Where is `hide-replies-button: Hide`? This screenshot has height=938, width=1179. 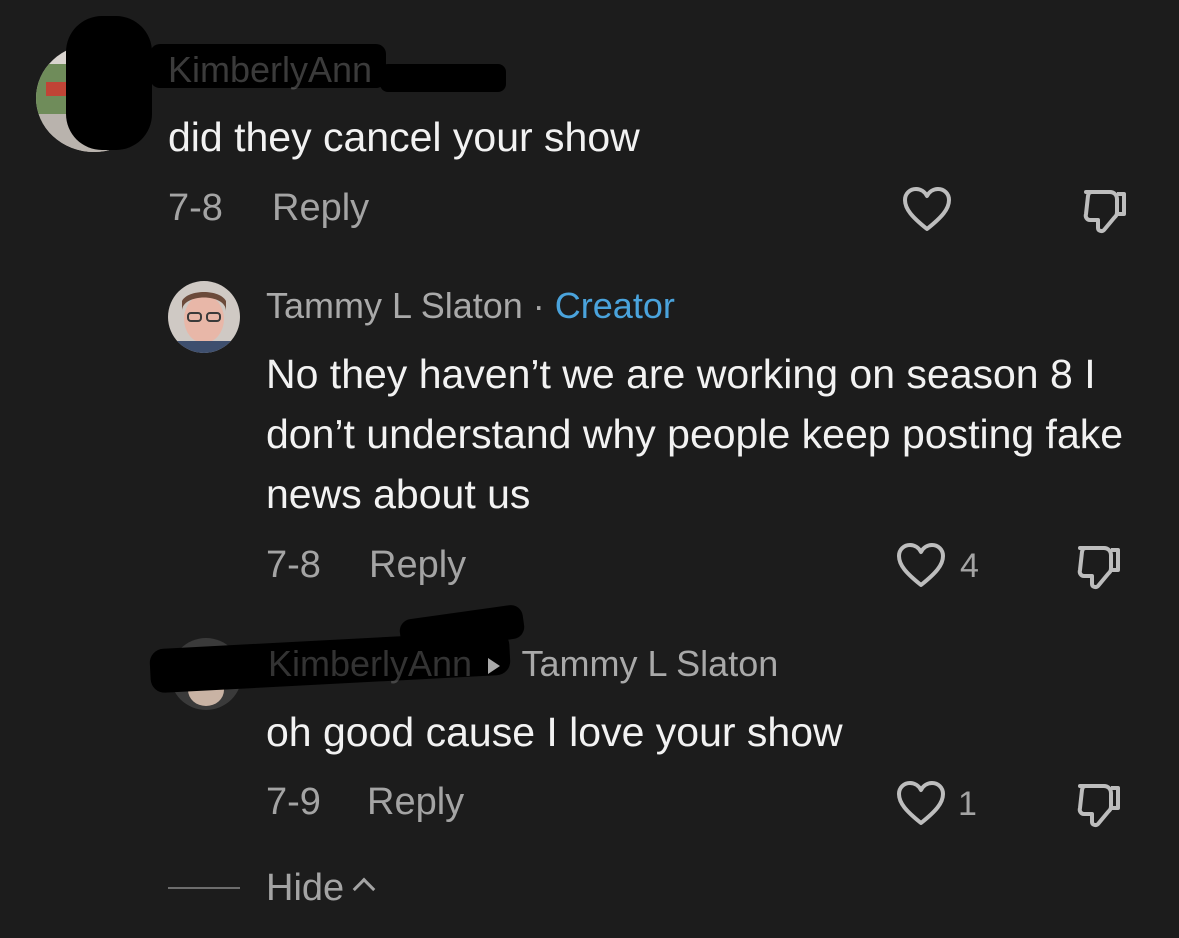 hide-replies-button: Hide is located at coordinates (321, 888).